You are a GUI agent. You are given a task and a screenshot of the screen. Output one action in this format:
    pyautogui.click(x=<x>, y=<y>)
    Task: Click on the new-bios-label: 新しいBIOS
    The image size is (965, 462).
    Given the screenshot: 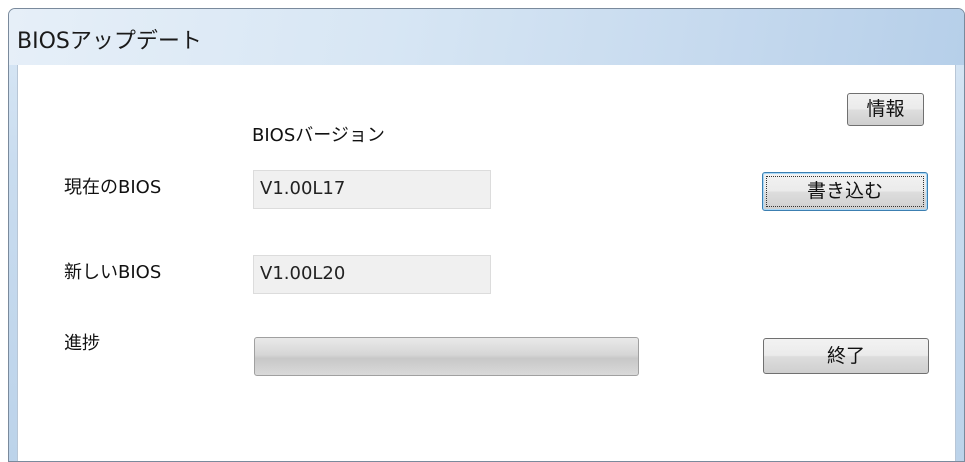 What is the action you would take?
    pyautogui.click(x=113, y=272)
    